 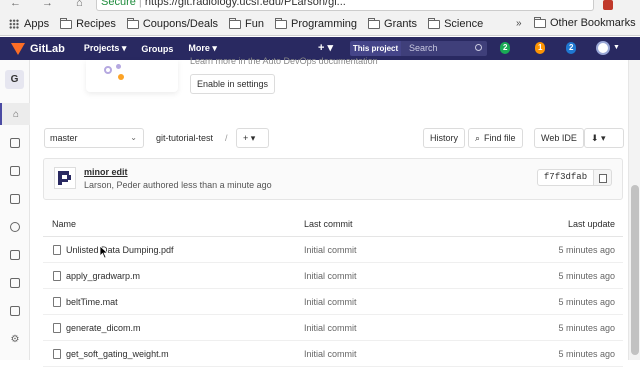 I want to click on sidebar-item-issues, so click(x=15, y=171).